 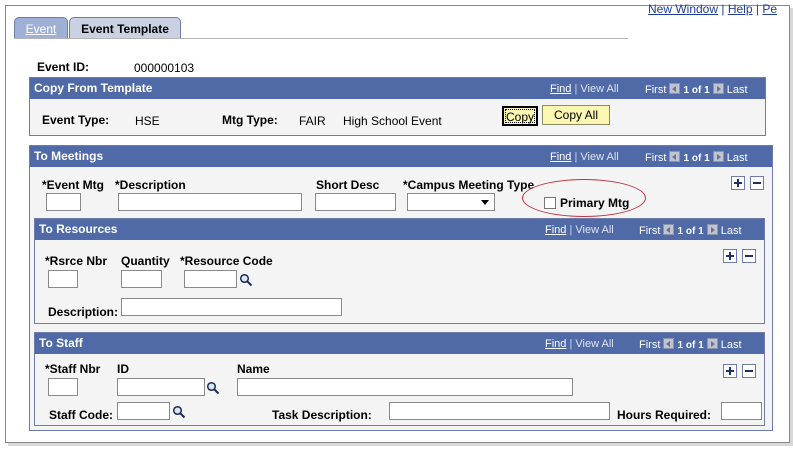 I want to click on event-id-label: Event ID:, so click(x=63, y=67).